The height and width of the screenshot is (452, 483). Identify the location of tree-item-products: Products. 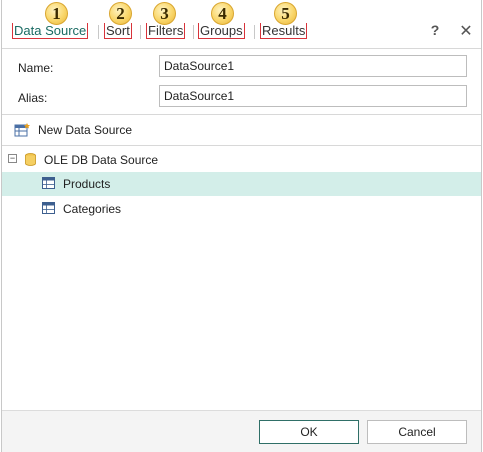
(241, 184).